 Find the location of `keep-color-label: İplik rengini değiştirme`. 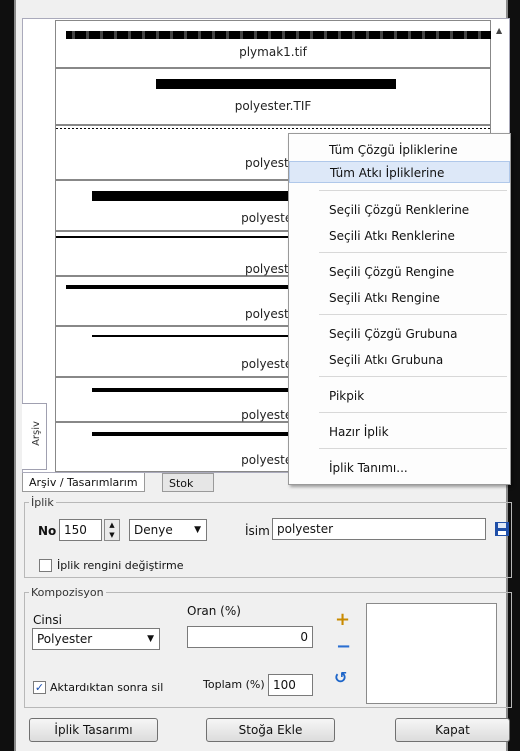

keep-color-label: İplik rengini değiştirme is located at coordinates (120, 565).